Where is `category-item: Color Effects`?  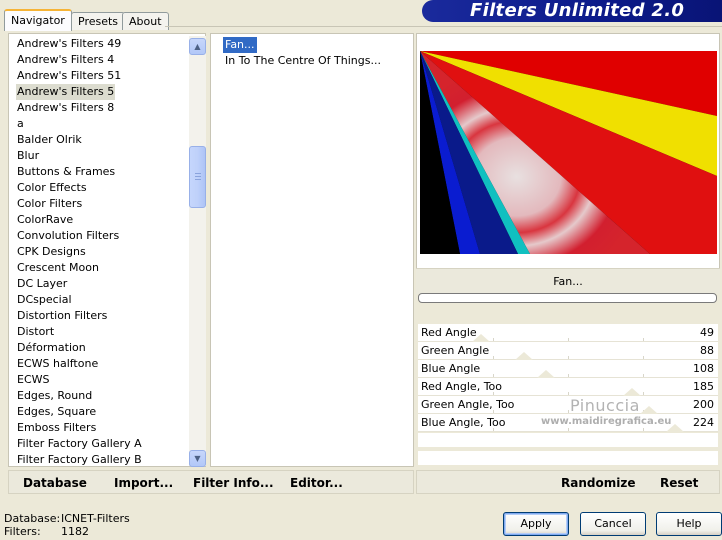
category-item: Color Effects is located at coordinates (52, 188).